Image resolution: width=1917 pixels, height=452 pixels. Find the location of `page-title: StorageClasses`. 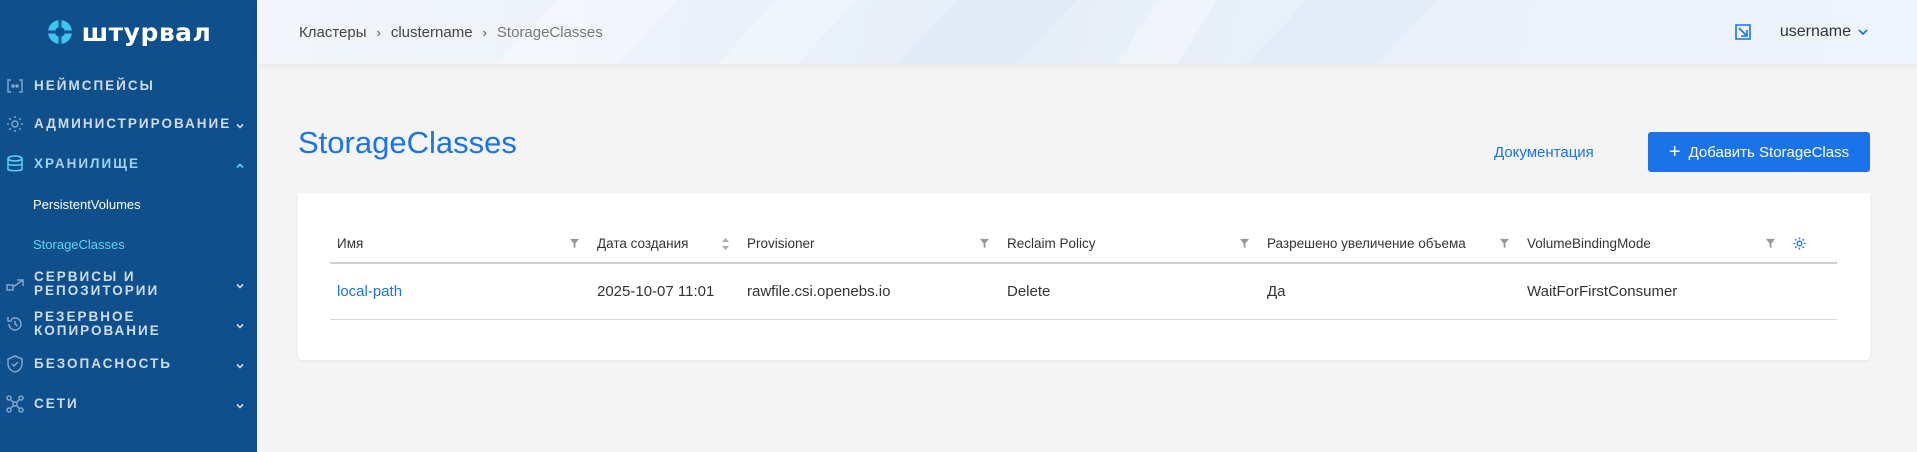

page-title: StorageClasses is located at coordinates (407, 142).